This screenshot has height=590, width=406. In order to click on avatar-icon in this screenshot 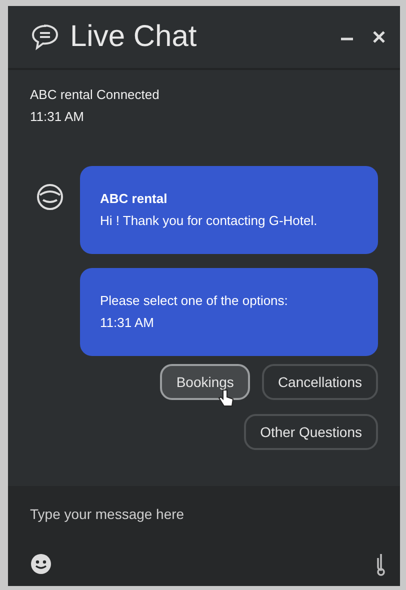, I will do `click(50, 197)`.